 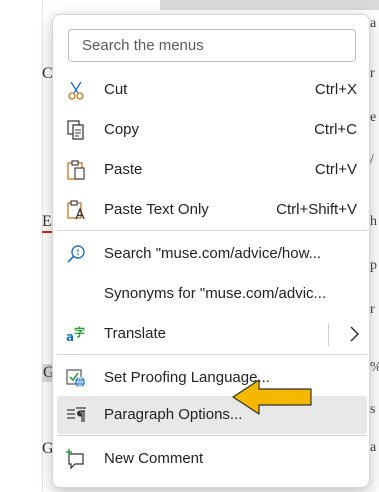 What do you see at coordinates (135, 333) in the screenshot?
I see `menu-item-label: Translate` at bounding box center [135, 333].